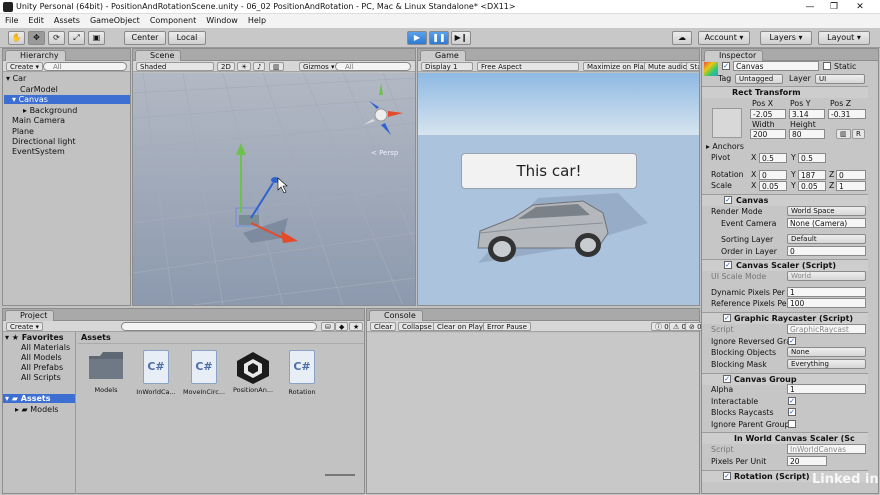 This screenshot has height=495, width=880. Describe the element at coordinates (812, 158) in the screenshot. I see `pivot-y-field: 0.5` at that location.